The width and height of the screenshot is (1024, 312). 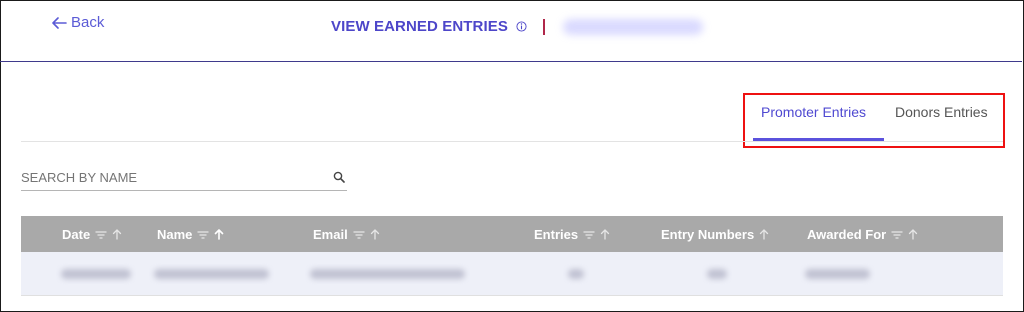 I want to click on search-icon, so click(x=339, y=177).